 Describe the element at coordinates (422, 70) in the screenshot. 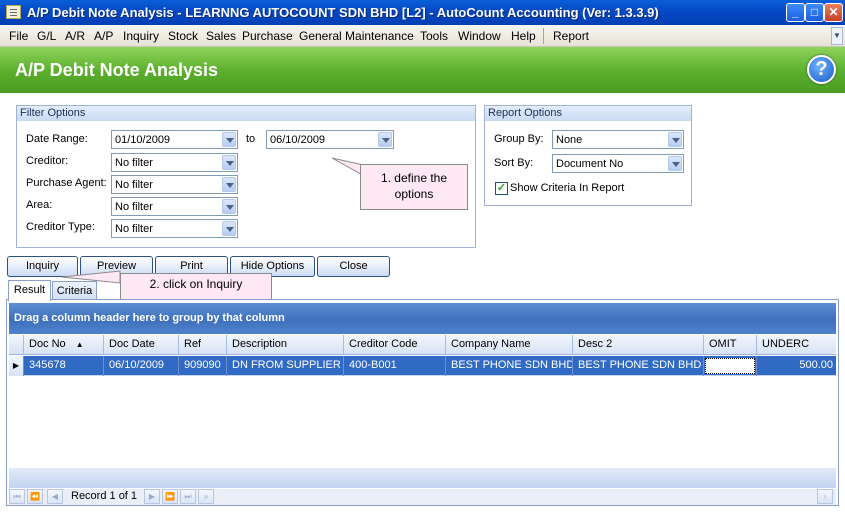

I see `page-header: A/P Debit Note Analysis ?` at that location.